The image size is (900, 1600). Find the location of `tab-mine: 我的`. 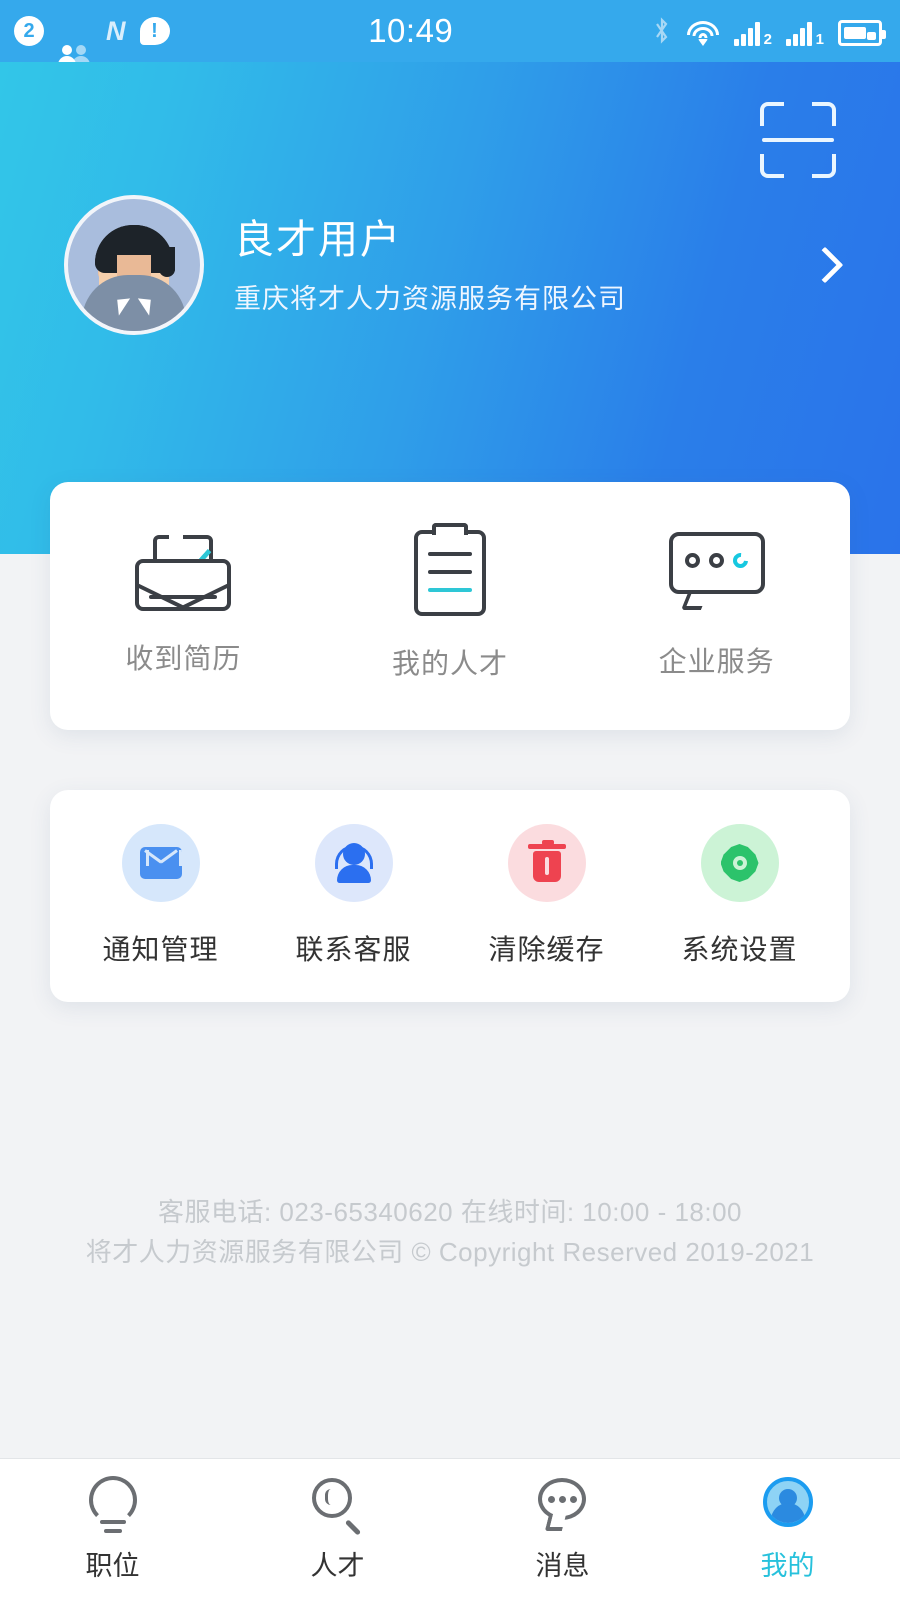

tab-mine: 我的 is located at coordinates (787, 1529).